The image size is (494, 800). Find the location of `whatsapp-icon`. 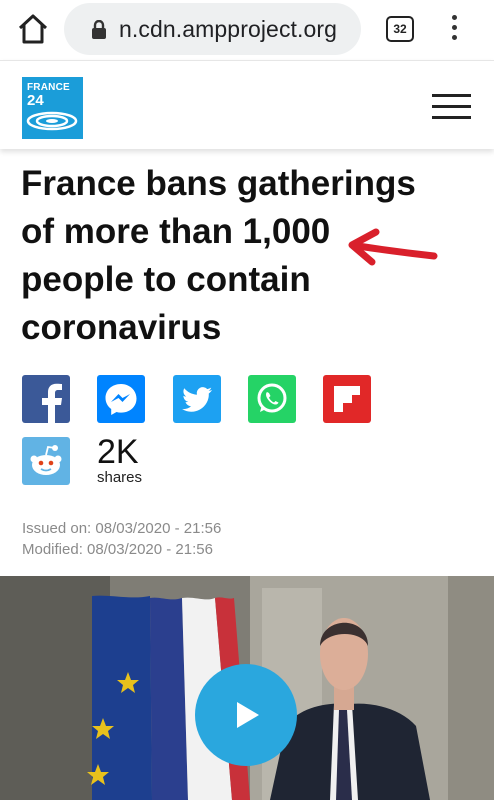

whatsapp-icon is located at coordinates (272, 398).